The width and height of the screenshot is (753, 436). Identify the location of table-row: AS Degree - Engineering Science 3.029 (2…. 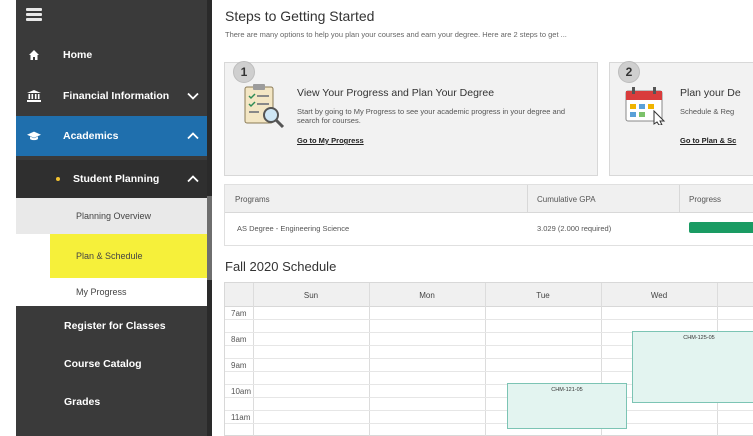
(489, 229).